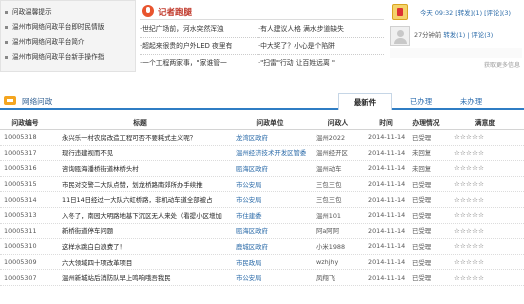  Describe the element at coordinates (321, 46) in the screenshot. I see `journalist-item: ·中大奖了？小心是个陷阱` at that location.